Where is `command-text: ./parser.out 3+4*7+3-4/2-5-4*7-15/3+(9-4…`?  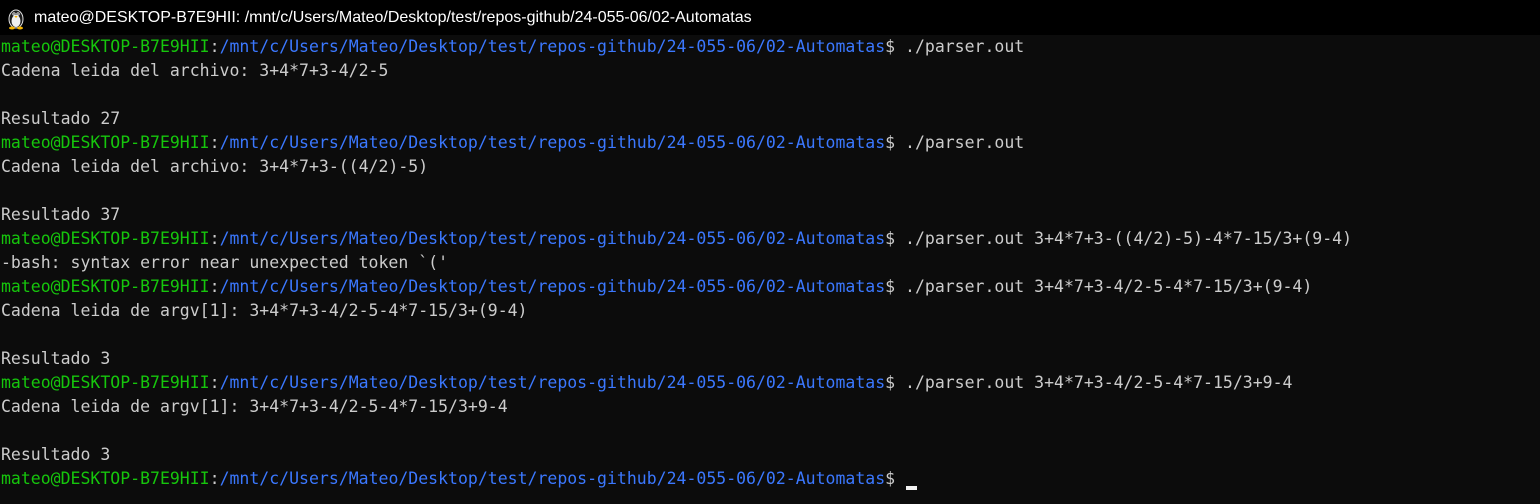 command-text: ./parser.out 3+4*7+3-4/2-5-4*7-15/3+(9-4… is located at coordinates (1109, 286).